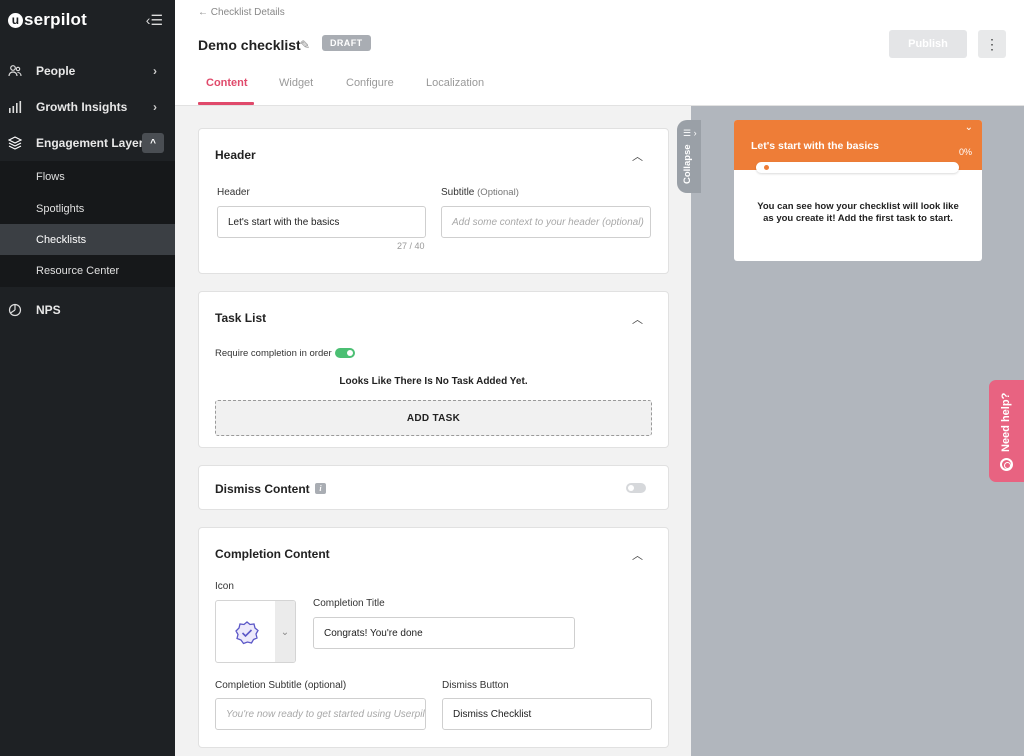 The height and width of the screenshot is (756, 1024). What do you see at coordinates (766, 167) in the screenshot?
I see `progress-dot` at bounding box center [766, 167].